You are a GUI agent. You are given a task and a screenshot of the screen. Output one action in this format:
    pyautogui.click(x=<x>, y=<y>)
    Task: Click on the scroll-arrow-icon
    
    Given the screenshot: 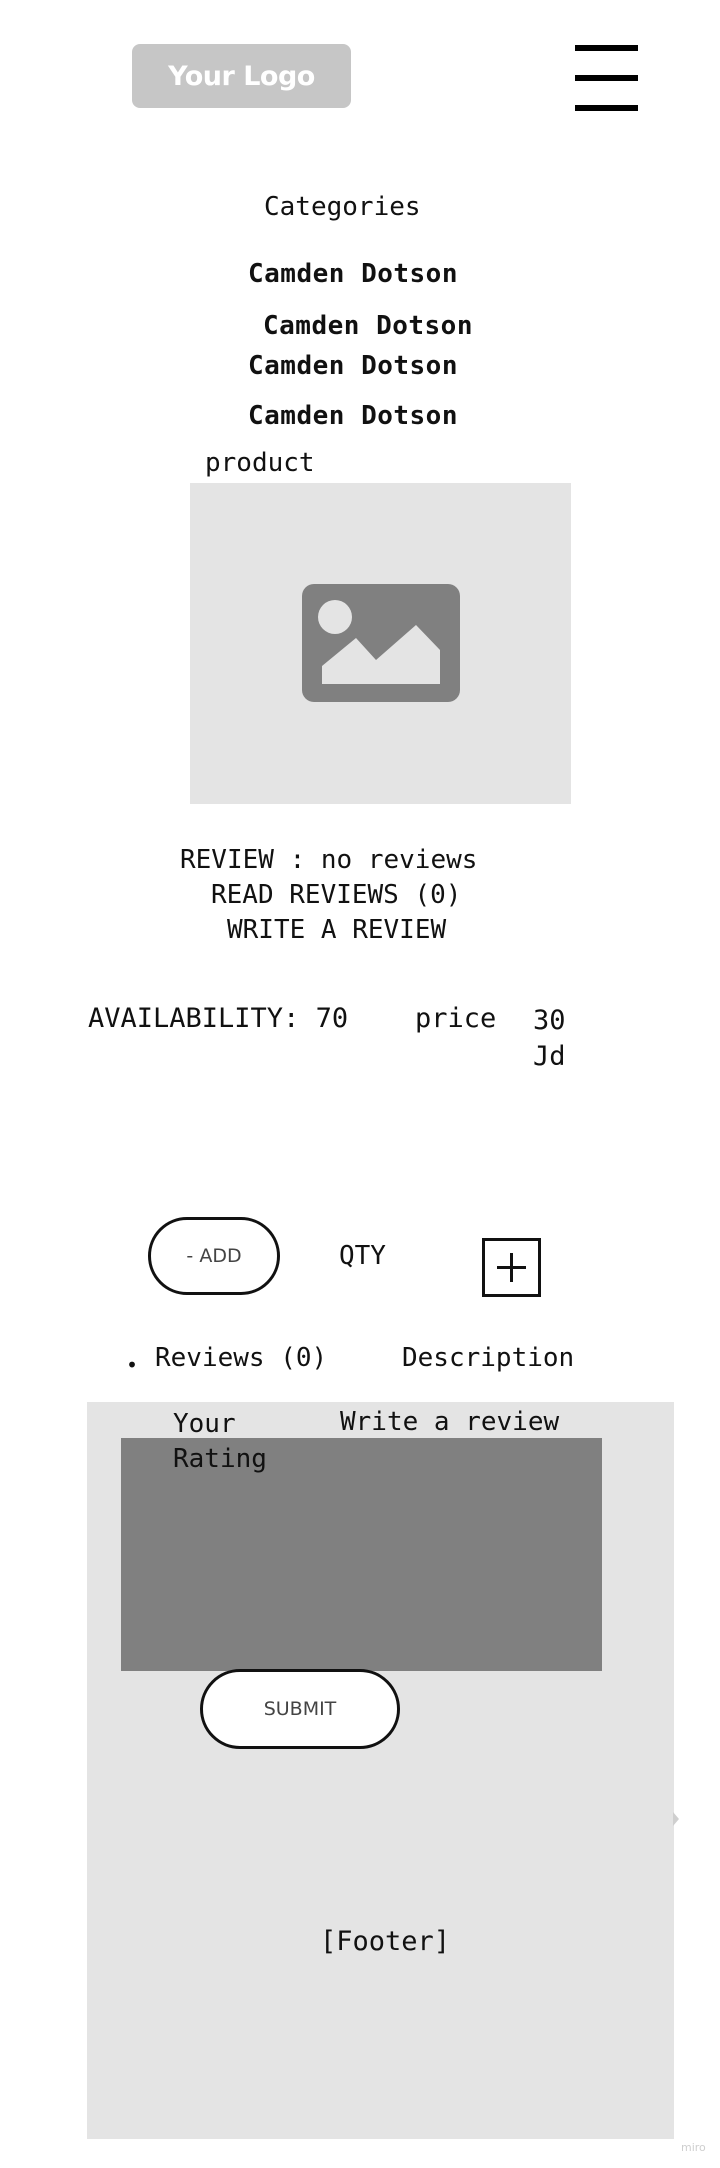 What is the action you would take?
    pyautogui.click(x=676, y=1819)
    